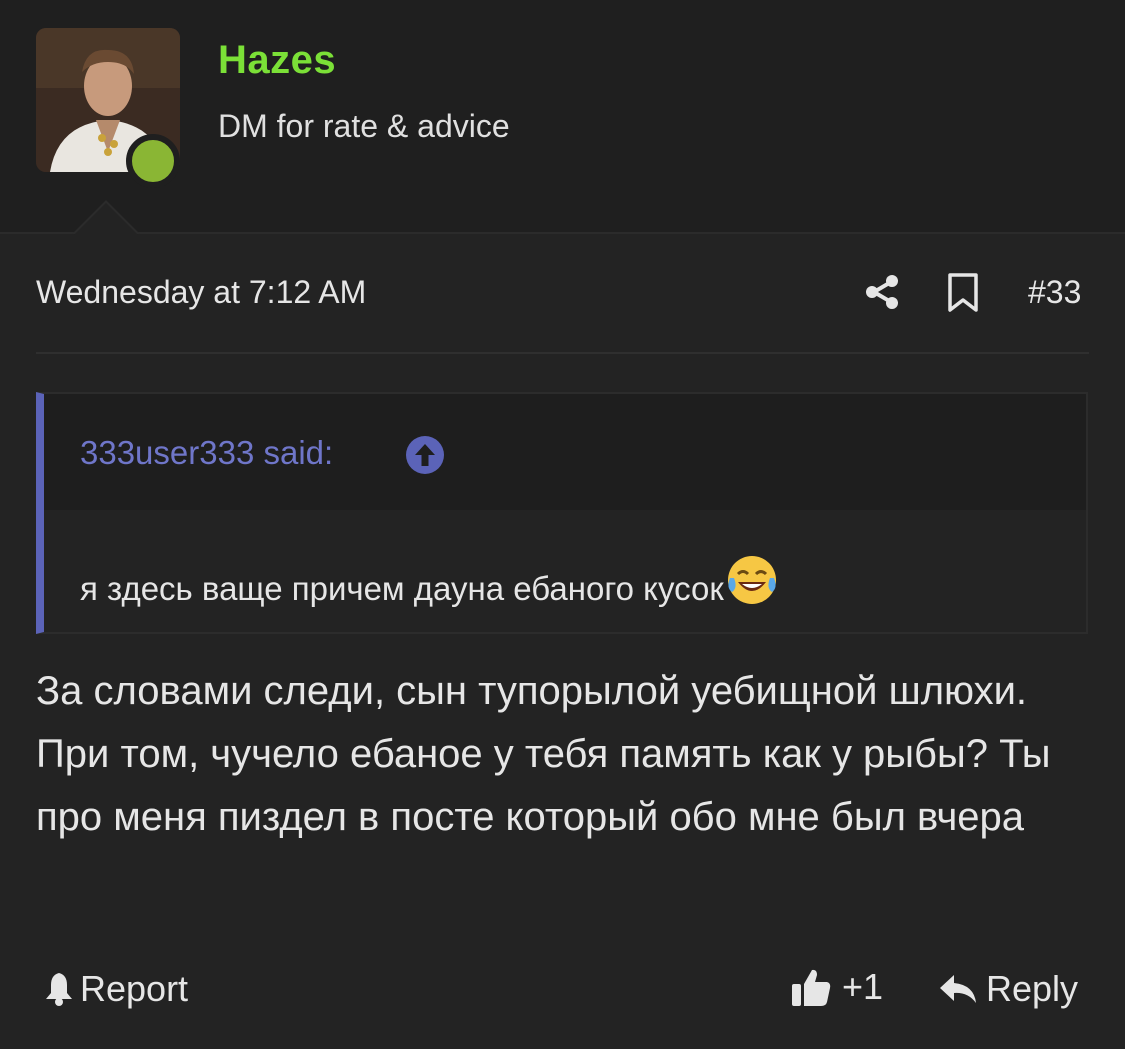 This screenshot has width=1125, height=1049. Describe the element at coordinates (206, 453) in the screenshot. I see `quote-author-link: 333user333 said:` at that location.